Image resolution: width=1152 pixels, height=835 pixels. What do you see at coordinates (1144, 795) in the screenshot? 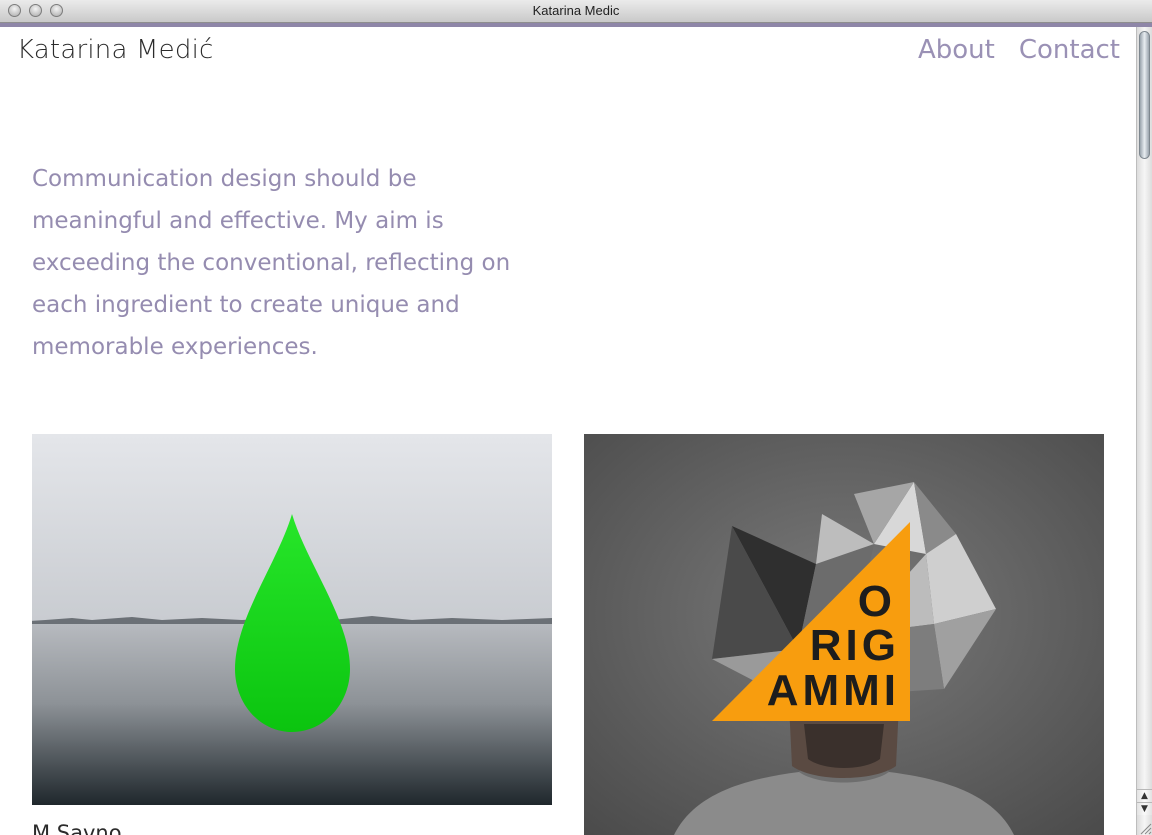
I see `triangle-up-icon: ▲` at bounding box center [1144, 795].